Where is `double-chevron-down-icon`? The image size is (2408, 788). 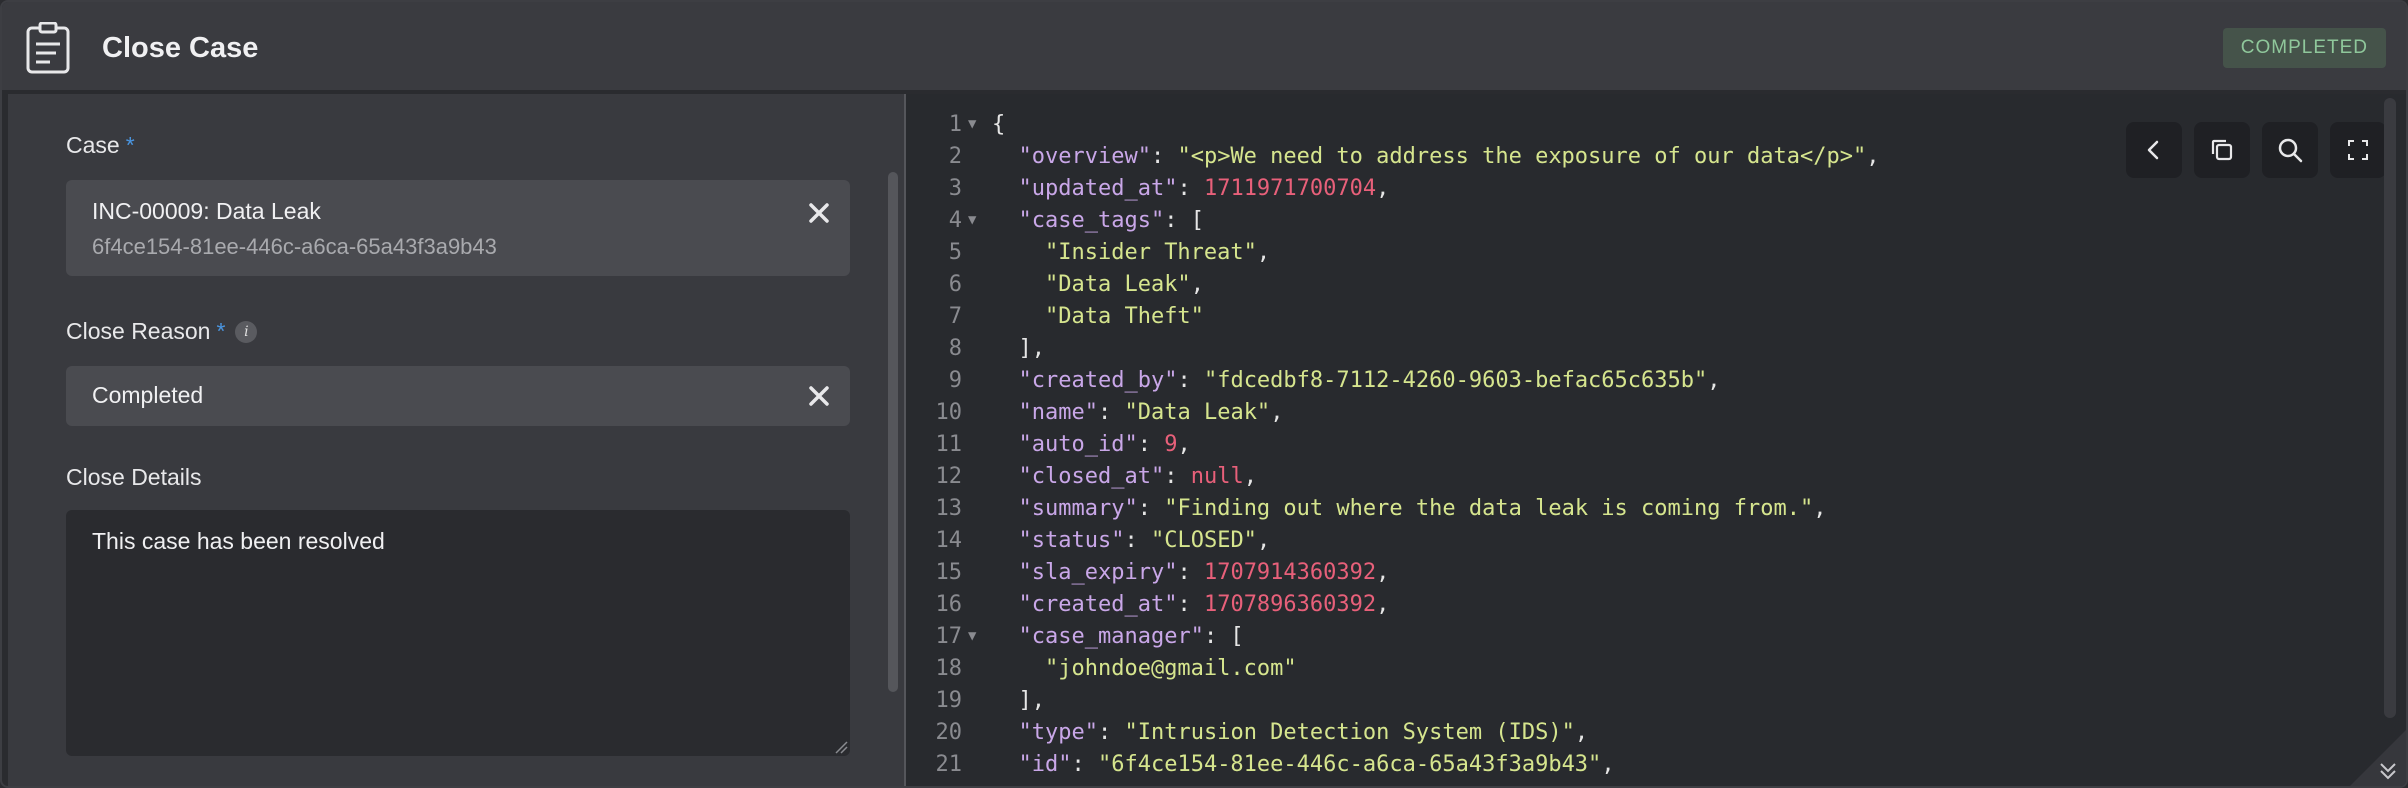
double-chevron-down-icon is located at coordinates (2371, 754).